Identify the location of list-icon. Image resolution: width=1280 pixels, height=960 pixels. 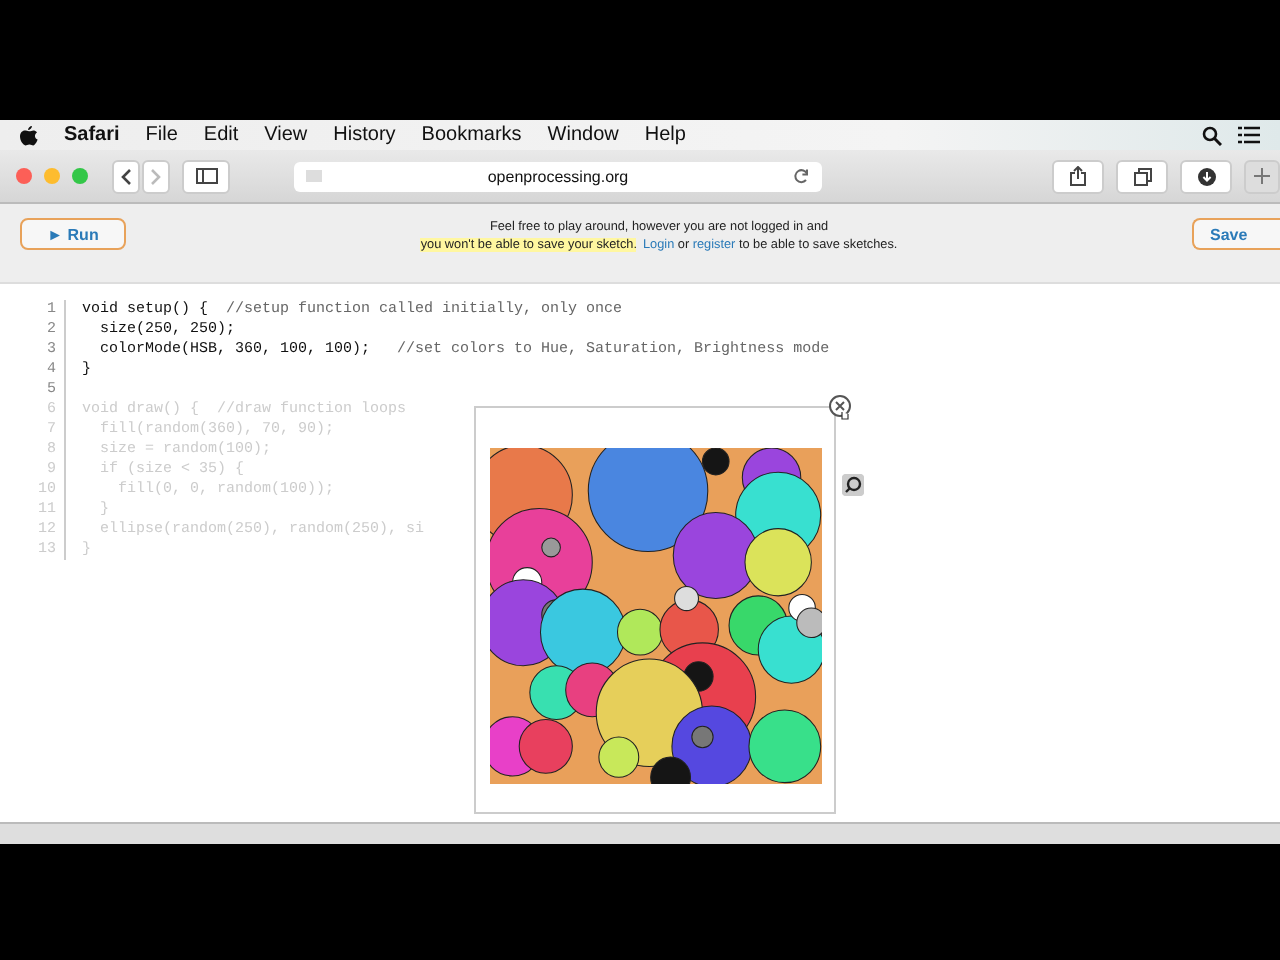
(1249, 135).